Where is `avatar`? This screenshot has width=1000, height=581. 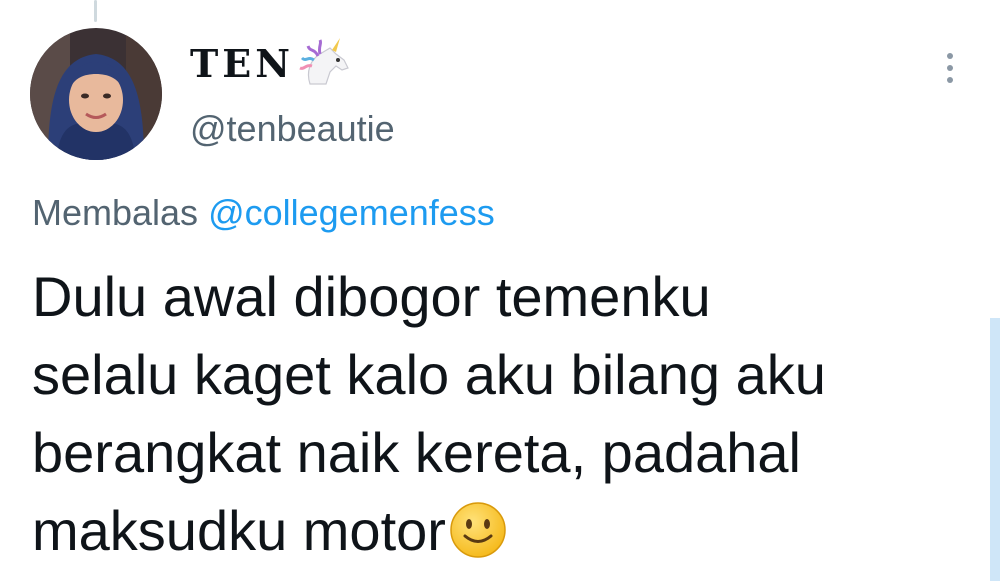
avatar is located at coordinates (96, 94).